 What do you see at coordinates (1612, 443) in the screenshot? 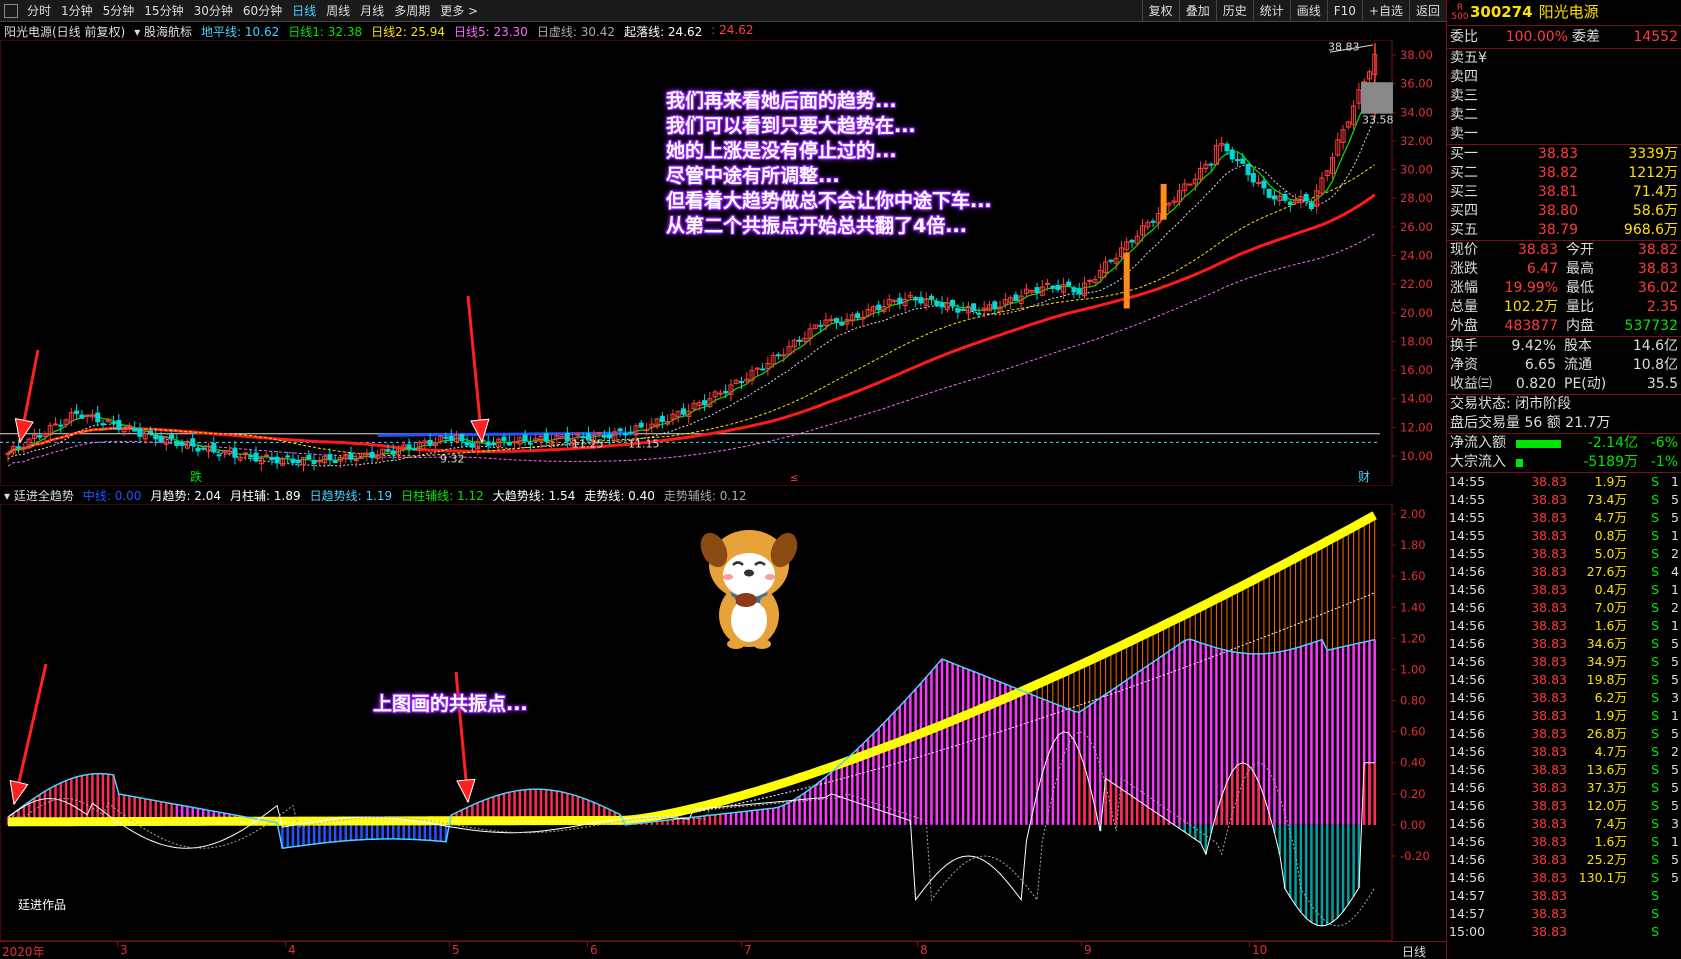
I see `flow-value: -2.14亿` at bounding box center [1612, 443].